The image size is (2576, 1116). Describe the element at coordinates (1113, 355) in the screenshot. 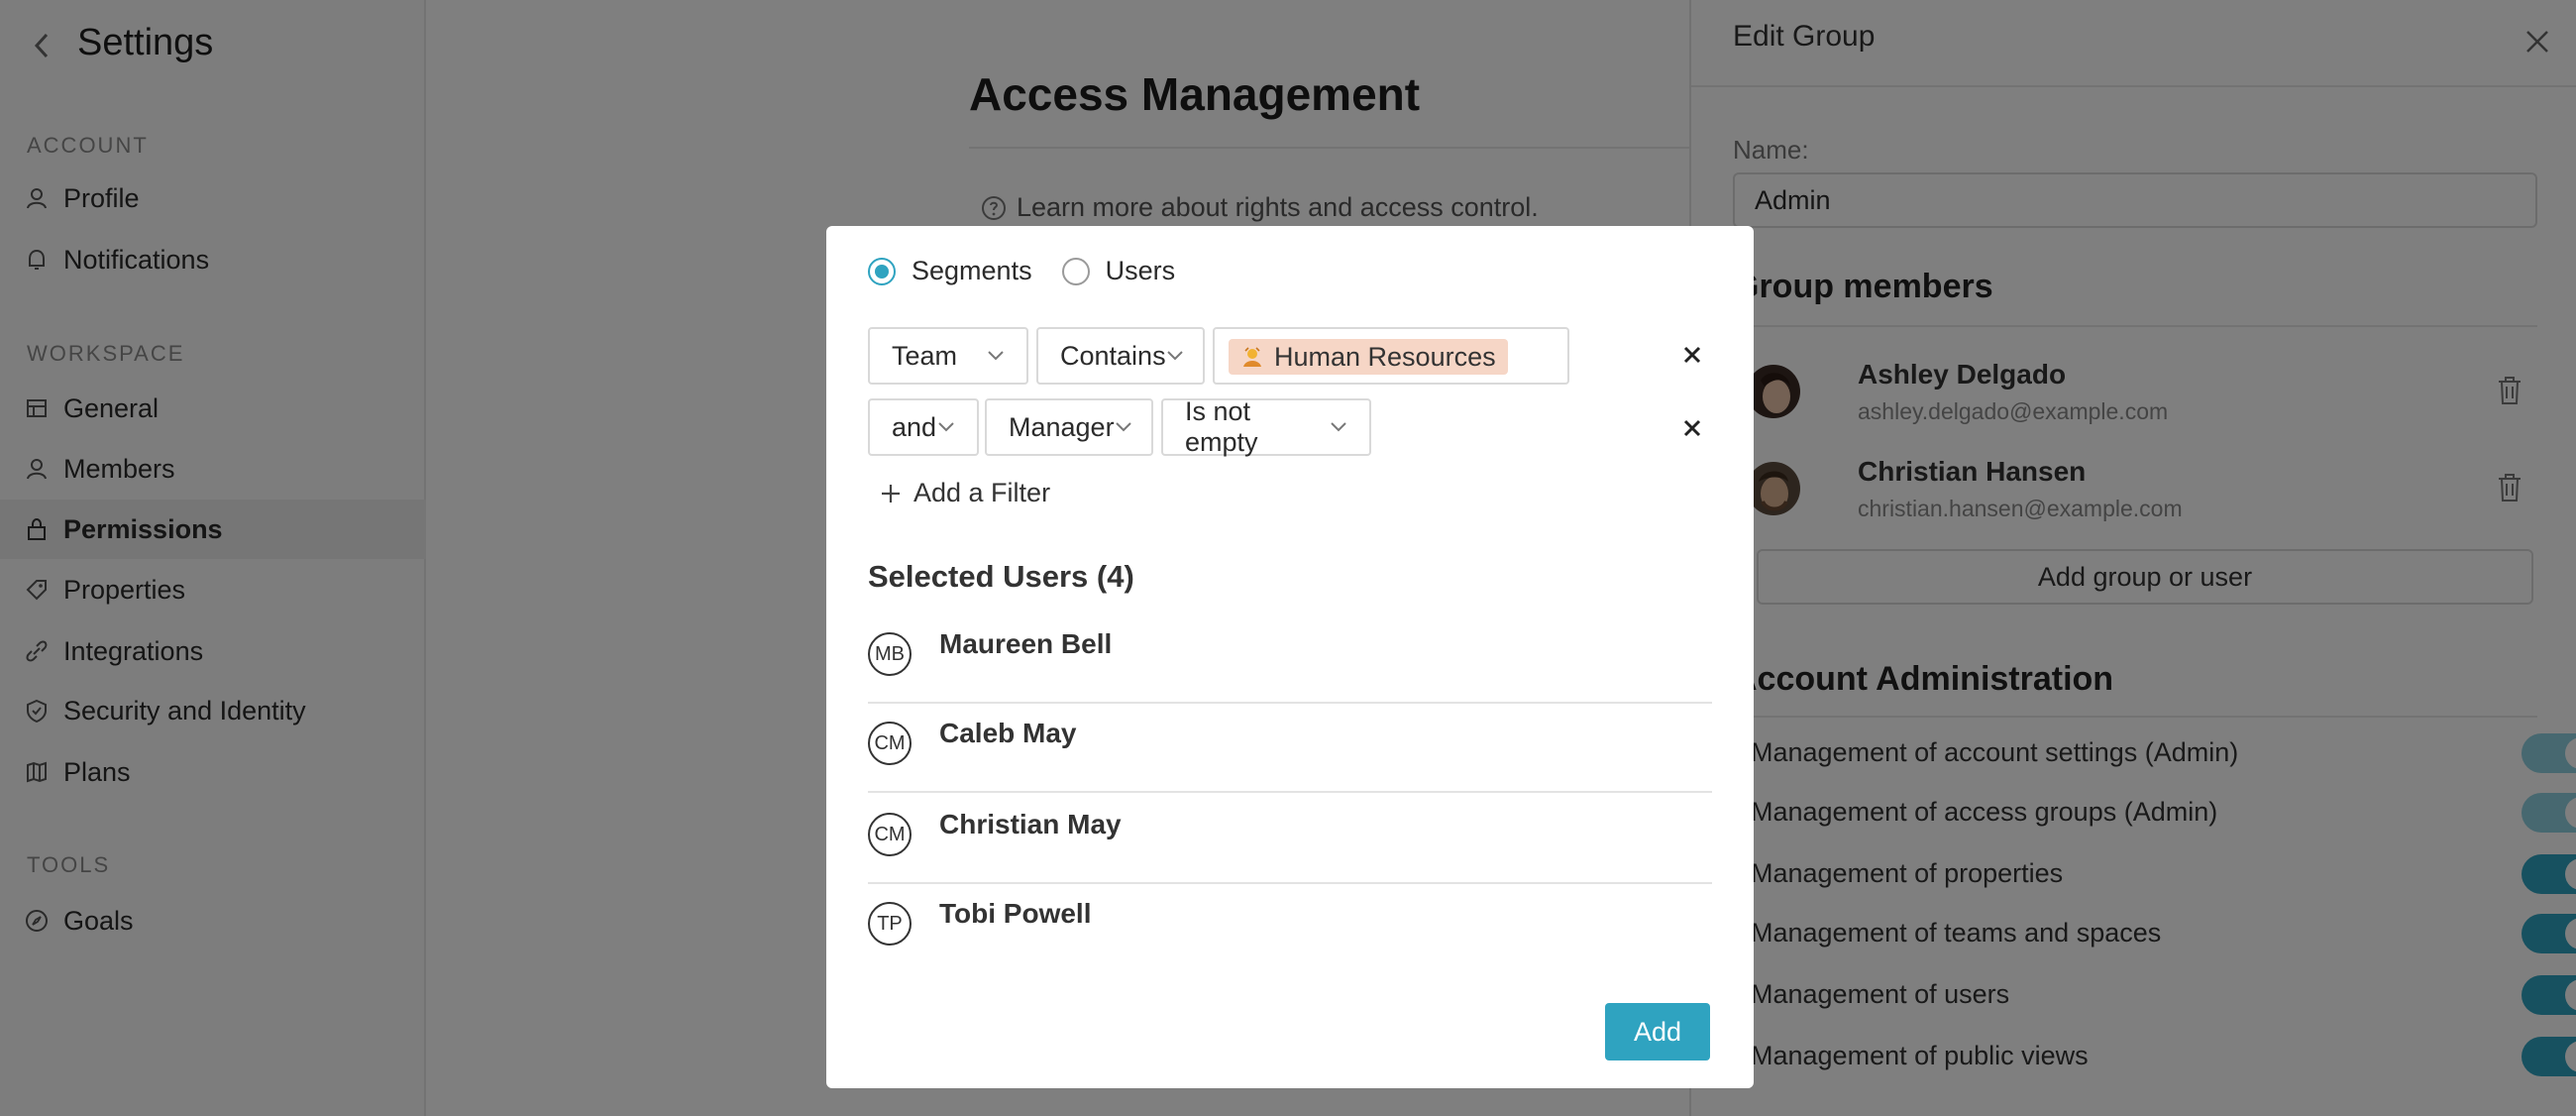

I see `select-value: Contains` at that location.